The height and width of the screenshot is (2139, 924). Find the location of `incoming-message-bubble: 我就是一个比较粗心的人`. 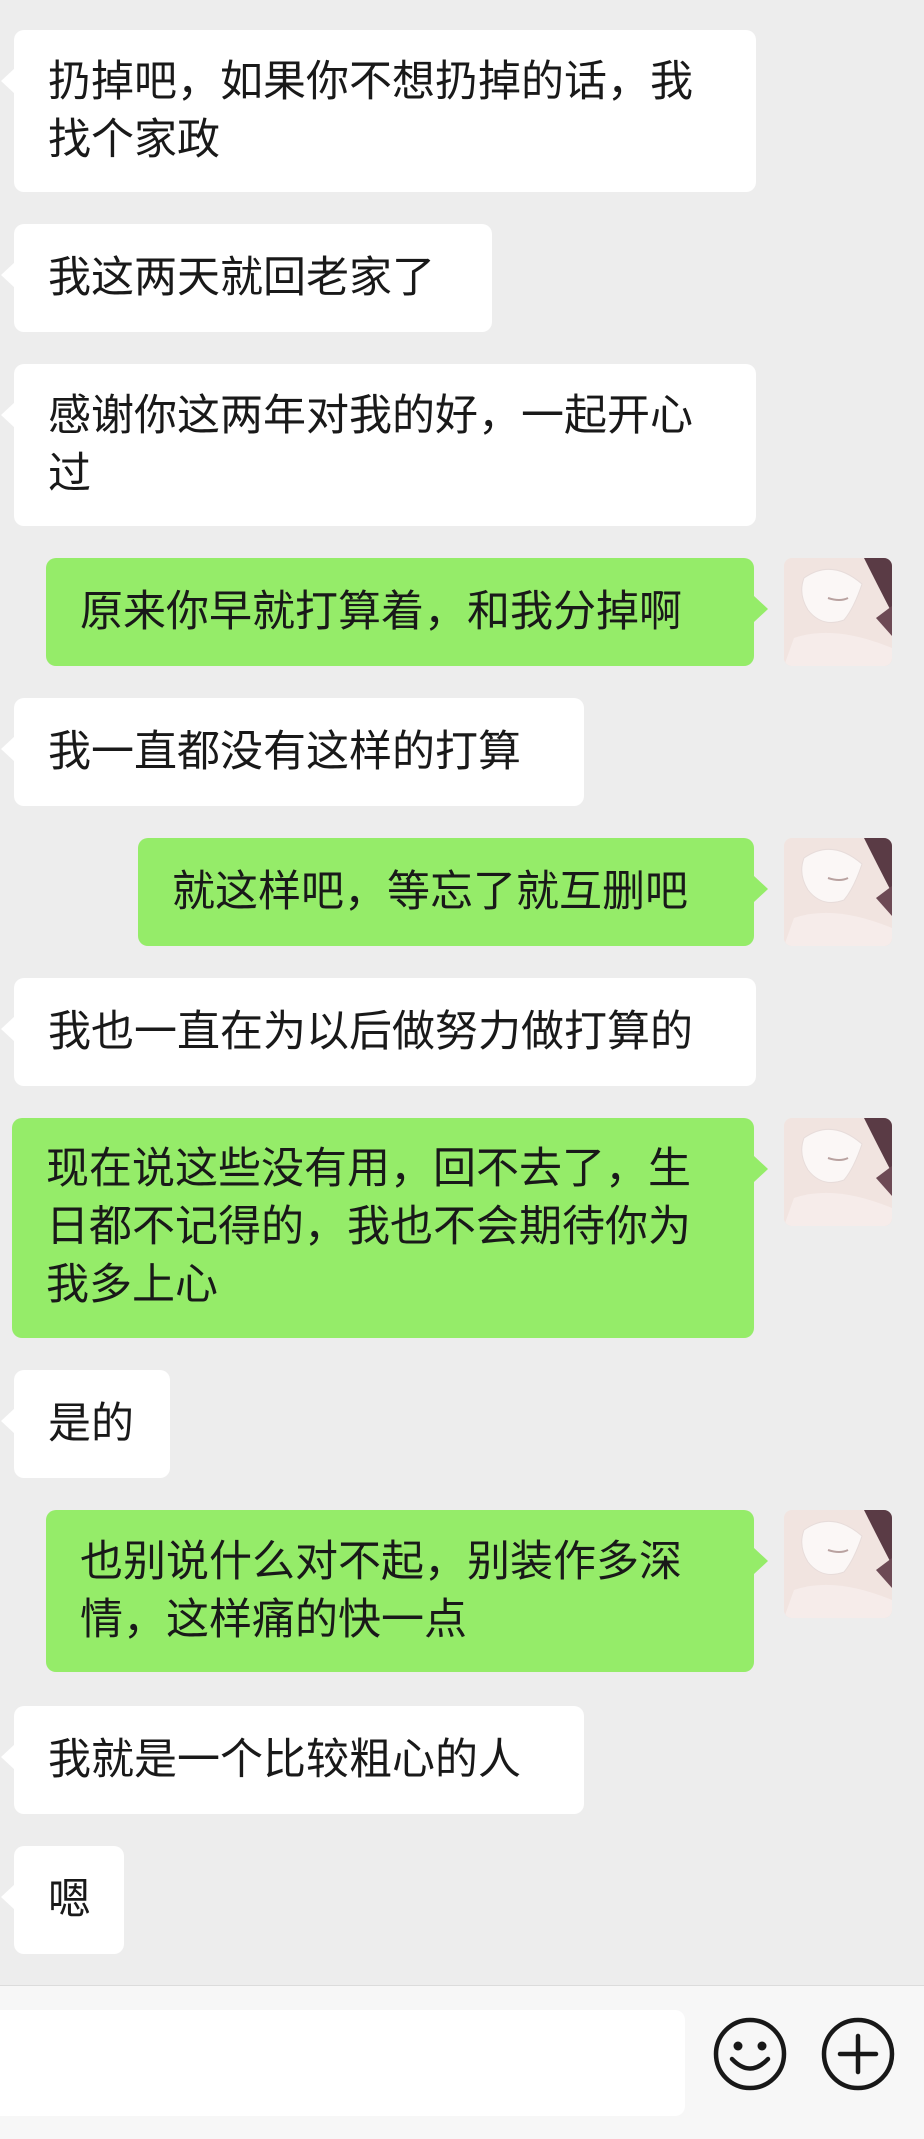

incoming-message-bubble: 我就是一个比较粗心的人 is located at coordinates (292, 1760).